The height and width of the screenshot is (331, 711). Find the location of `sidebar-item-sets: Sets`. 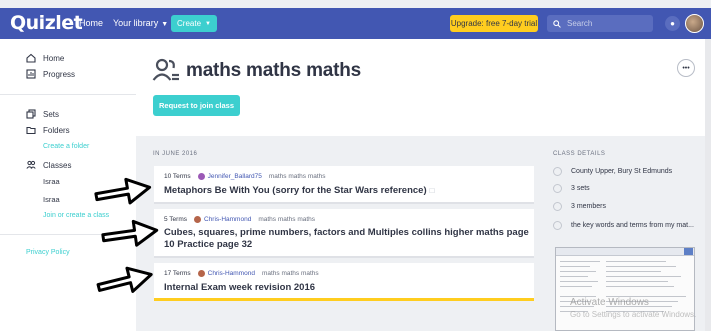

sidebar-item-sets: Sets is located at coordinates (42, 114).